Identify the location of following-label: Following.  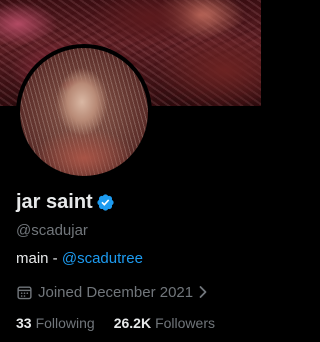
(65, 323).